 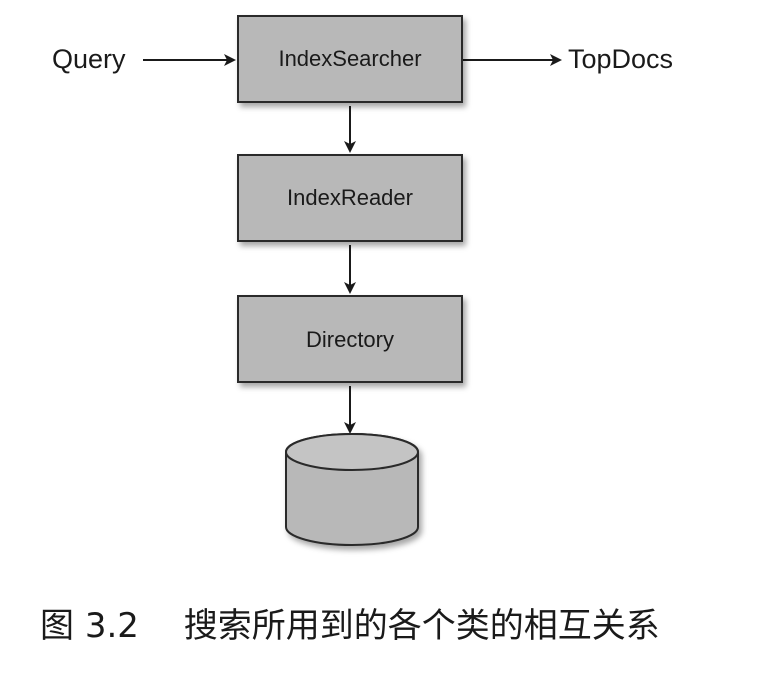 I want to click on figure-caption: 图 3.2 搜索所用到的各个类的相互关系, so click(x=350, y=622).